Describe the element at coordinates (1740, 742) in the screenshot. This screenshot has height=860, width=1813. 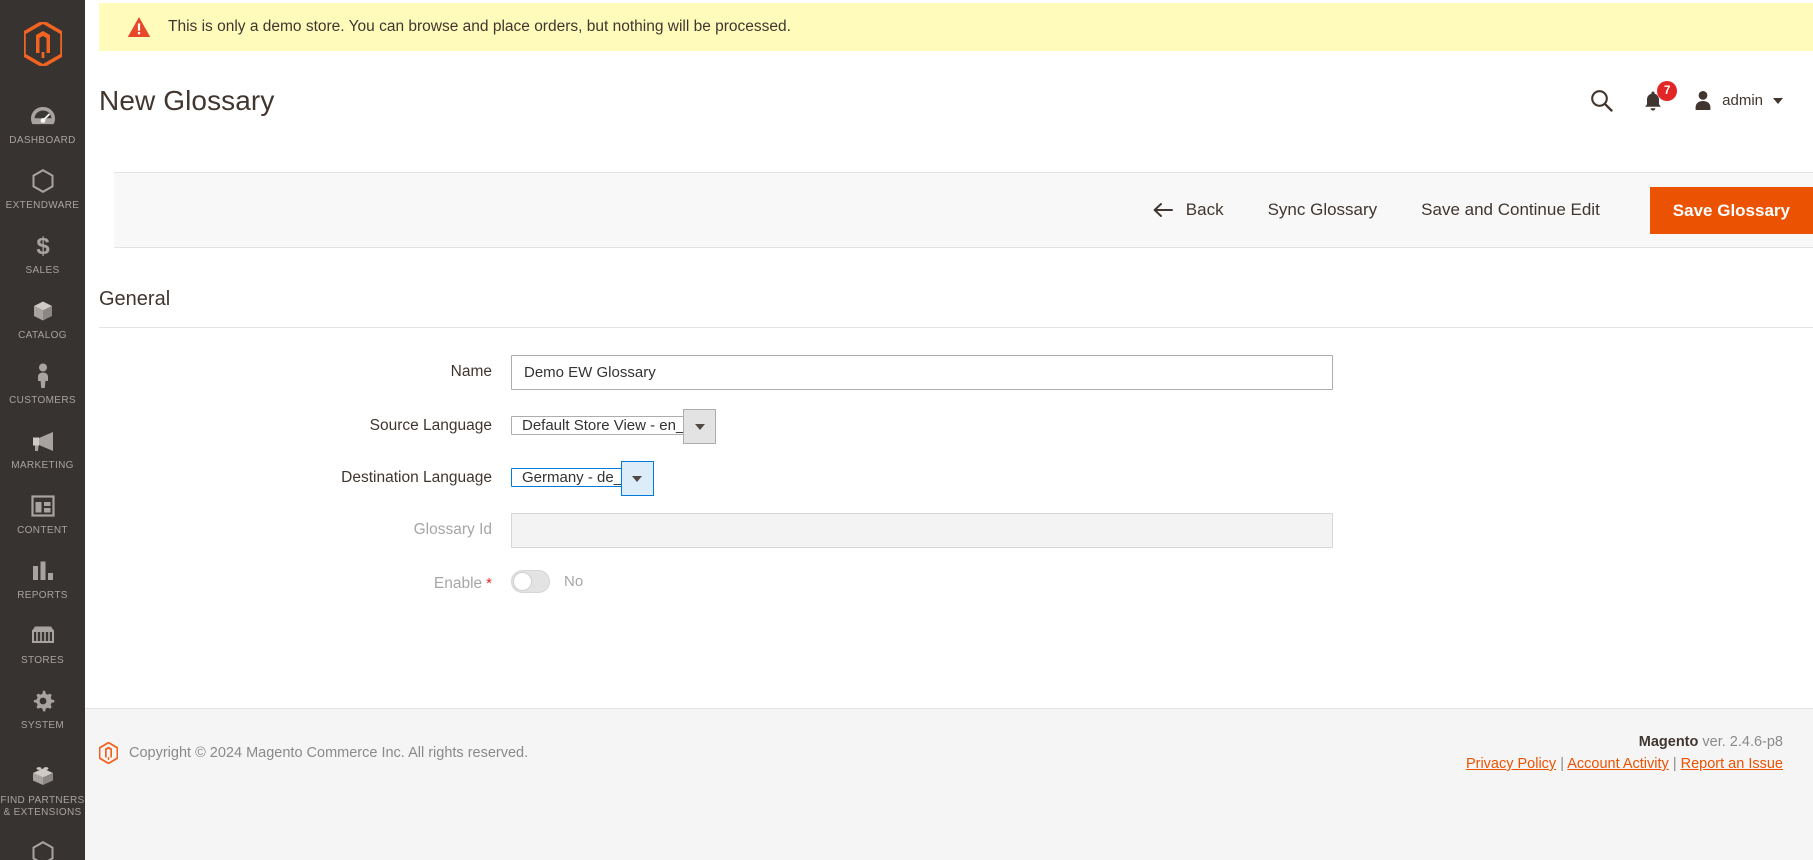
I see `version-number: ver. 2.4.6-p8` at that location.